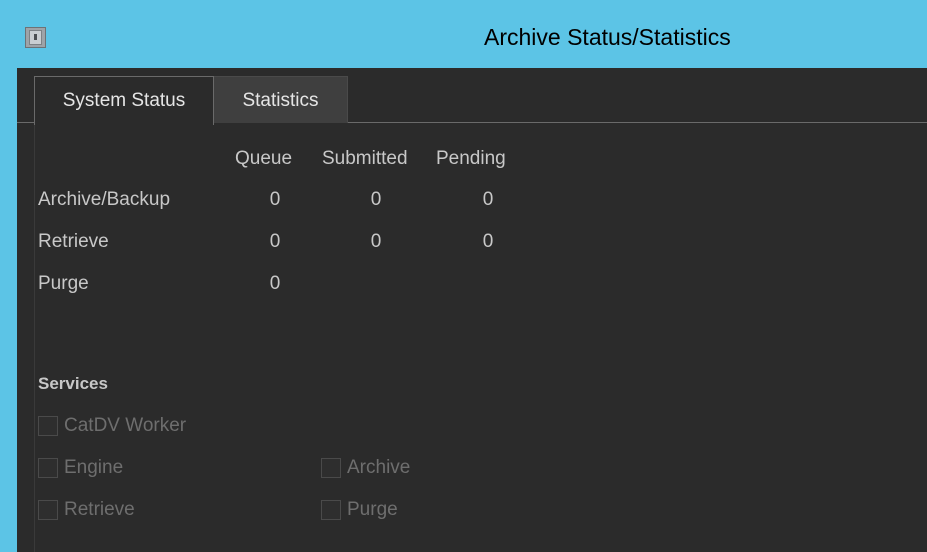 This screenshot has width=927, height=552. What do you see at coordinates (376, 241) in the screenshot?
I see `retrieve-submitted-value: 0` at bounding box center [376, 241].